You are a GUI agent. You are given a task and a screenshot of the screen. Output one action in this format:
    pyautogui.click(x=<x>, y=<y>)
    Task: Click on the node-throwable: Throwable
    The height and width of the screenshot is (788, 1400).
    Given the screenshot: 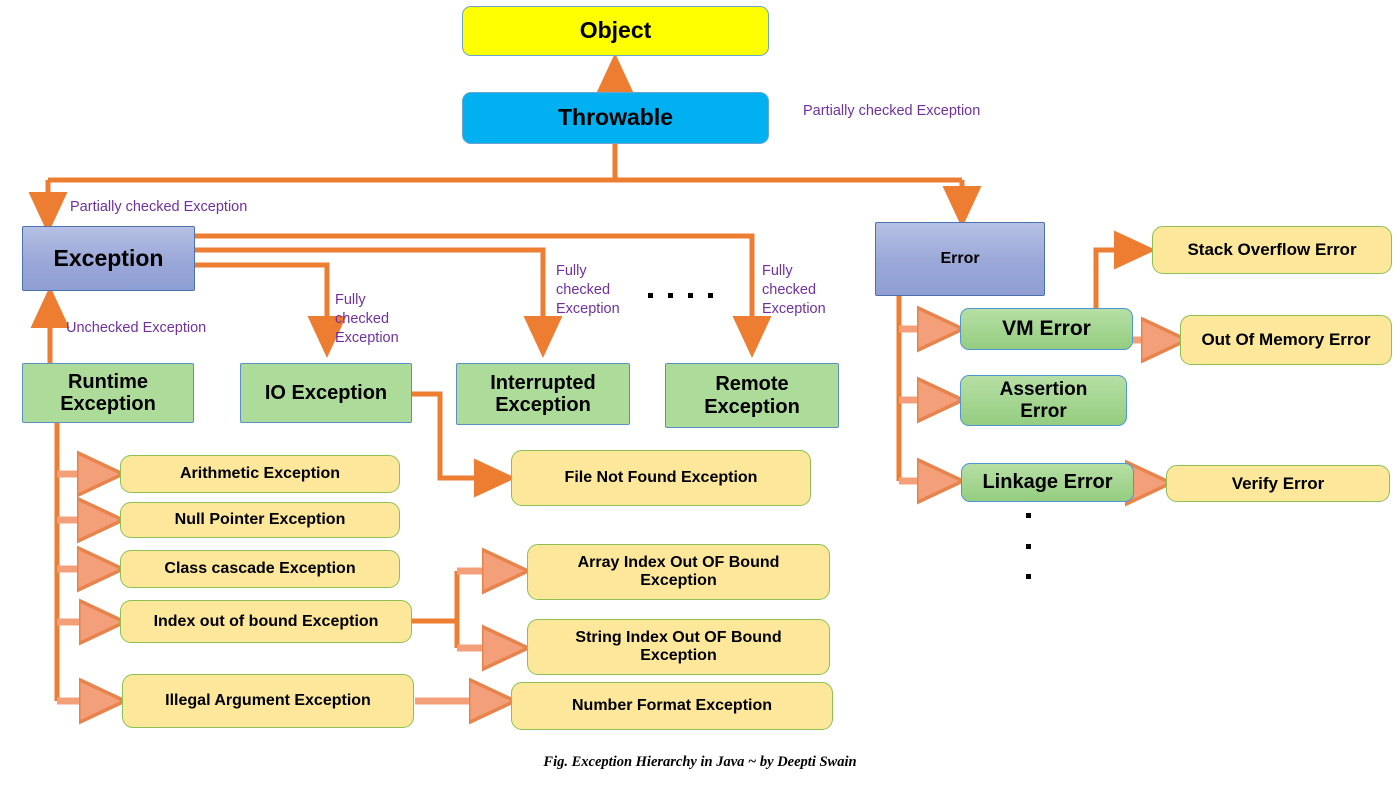 What is the action you would take?
    pyautogui.click(x=615, y=118)
    